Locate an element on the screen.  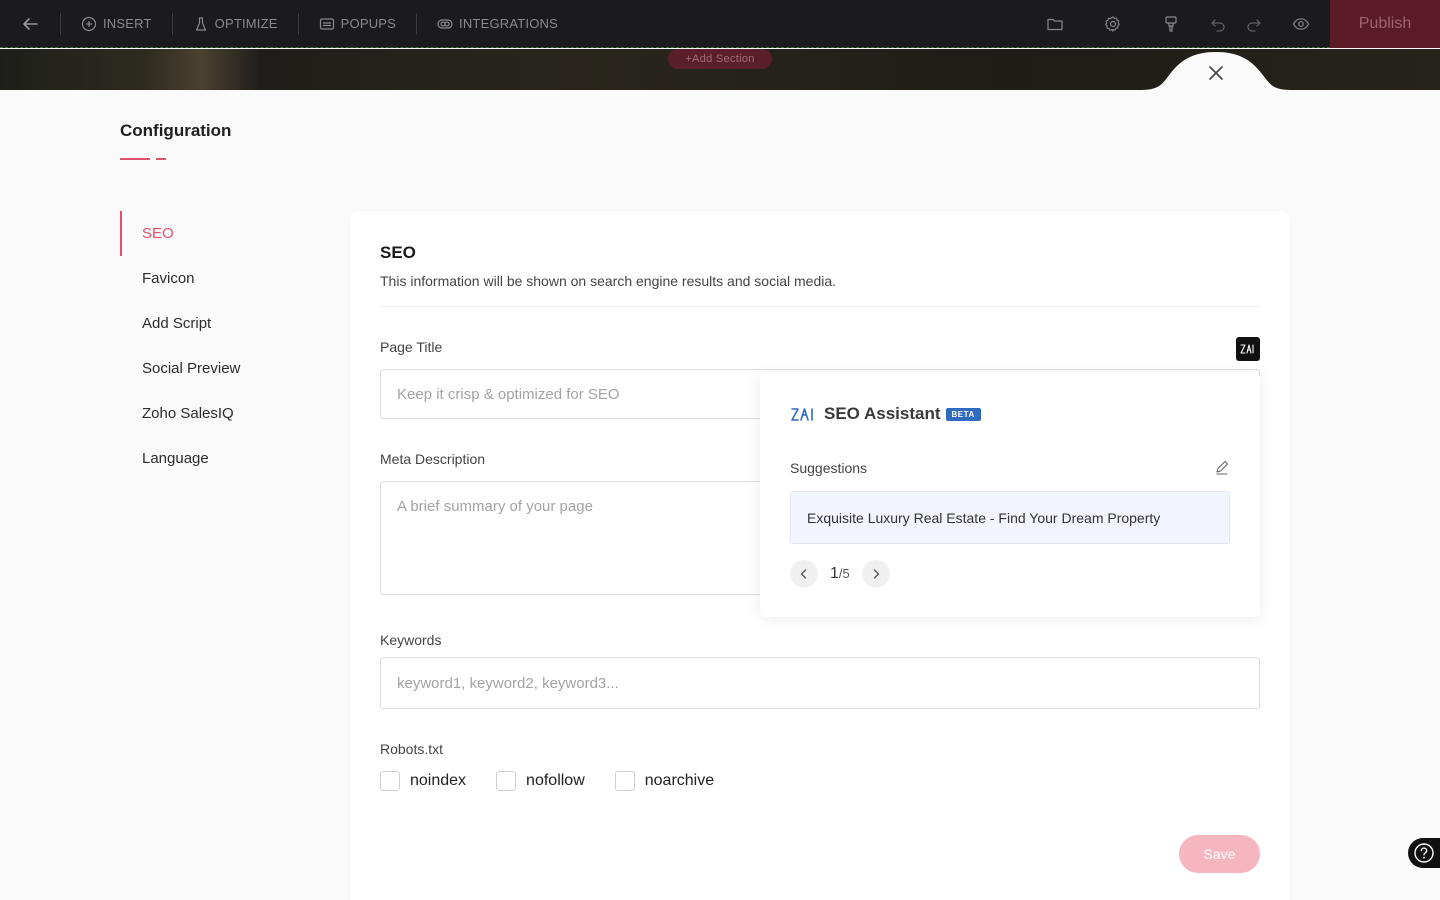
pencil-icon is located at coordinates (1222, 467).